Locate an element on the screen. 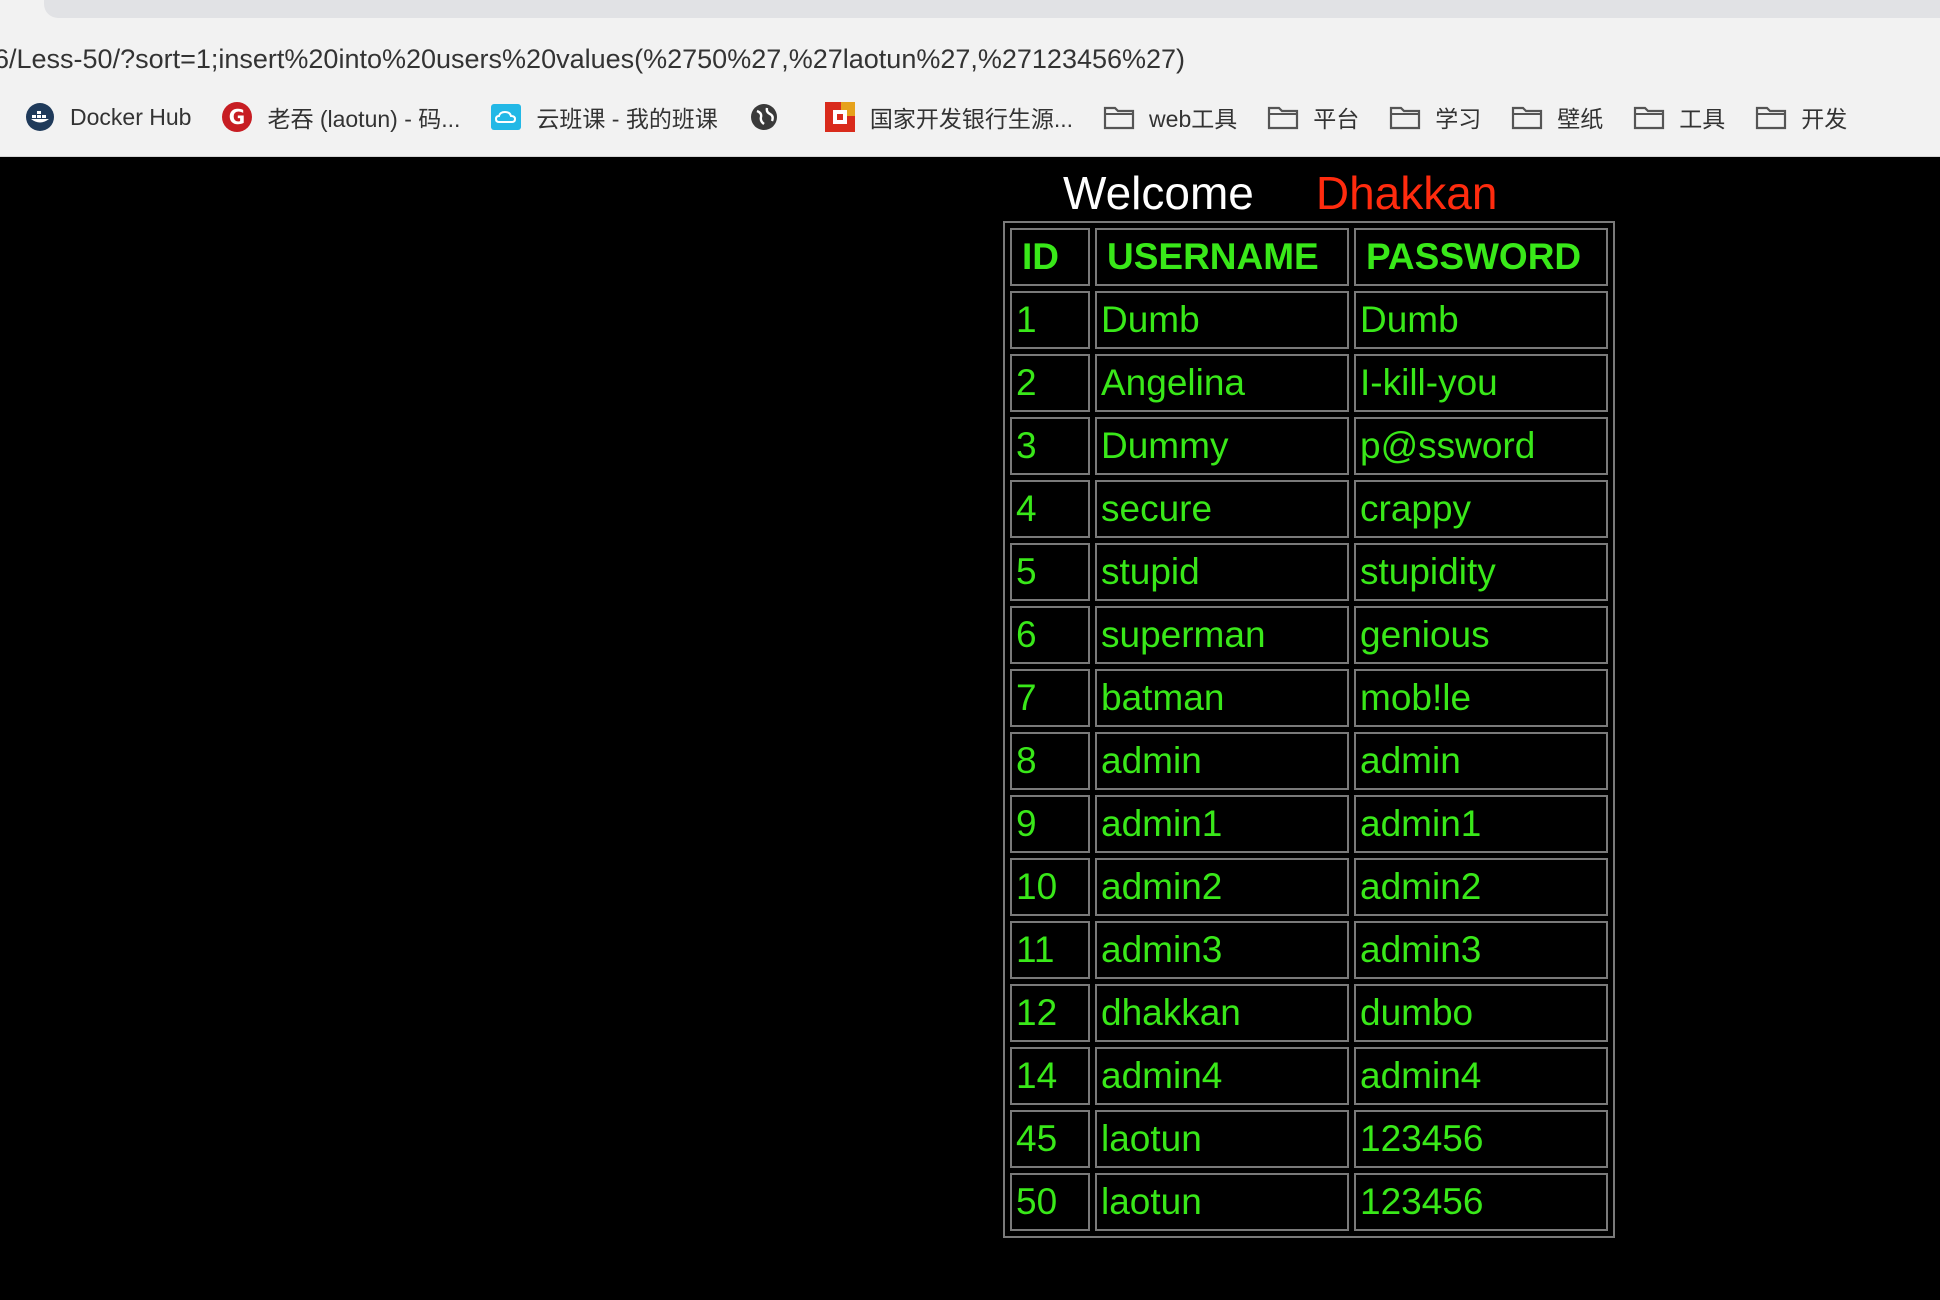  tab-strip is located at coordinates (970, 17).